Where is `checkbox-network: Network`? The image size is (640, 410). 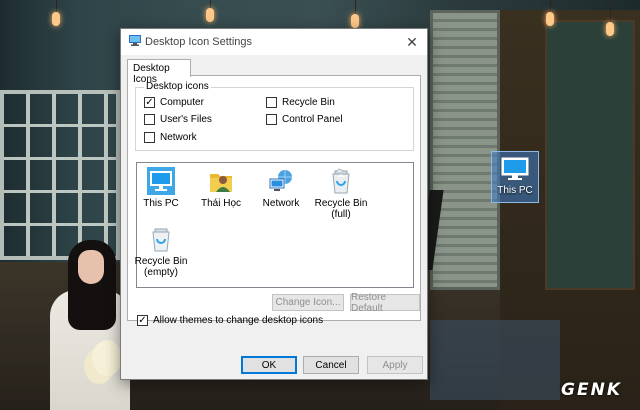 checkbox-network: Network is located at coordinates (170, 137).